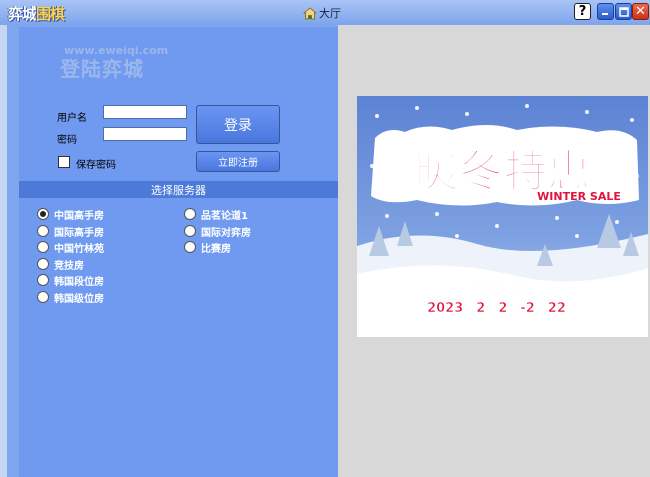 This screenshot has height=477, width=650. I want to click on home-icon, so click(310, 13).